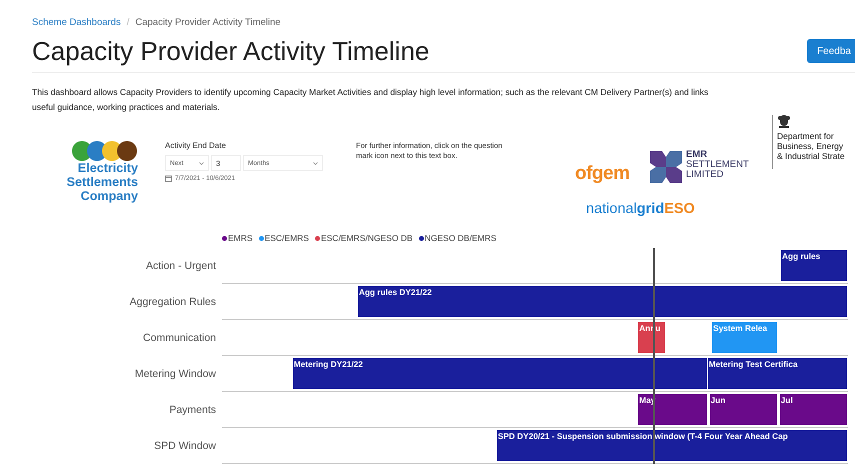 The image size is (855, 472). What do you see at coordinates (196, 145) in the screenshot?
I see `filter-label: Activity End Date` at bounding box center [196, 145].